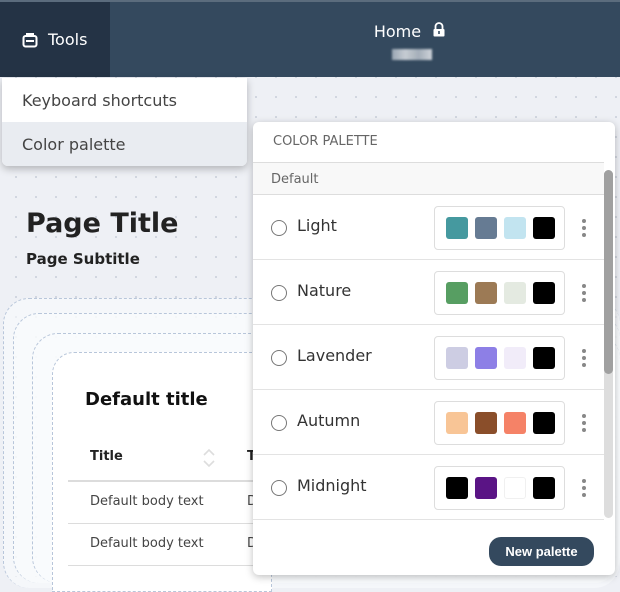  Describe the element at coordinates (124, 144) in the screenshot. I see `menu-item-color-palette: Color palette` at that location.